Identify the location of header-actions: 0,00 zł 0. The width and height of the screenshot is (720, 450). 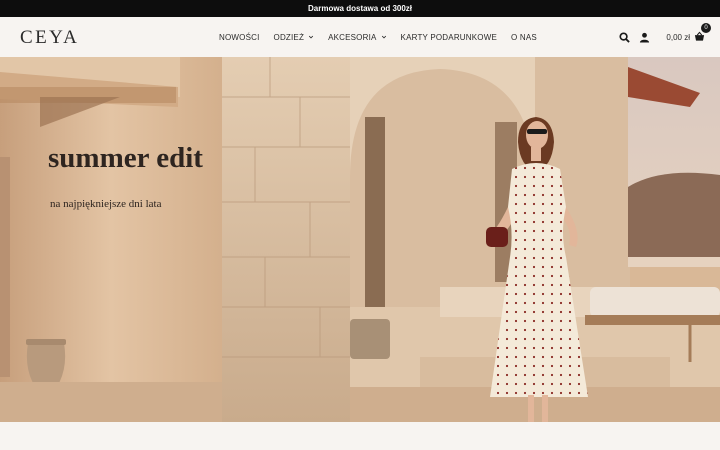
(661, 37).